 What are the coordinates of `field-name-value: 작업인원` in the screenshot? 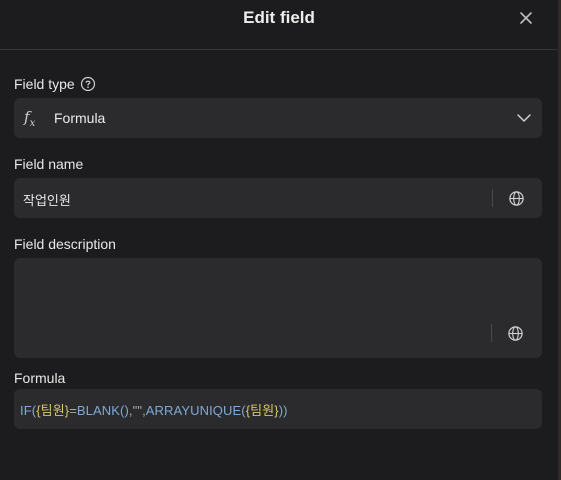 It's located at (47, 200).